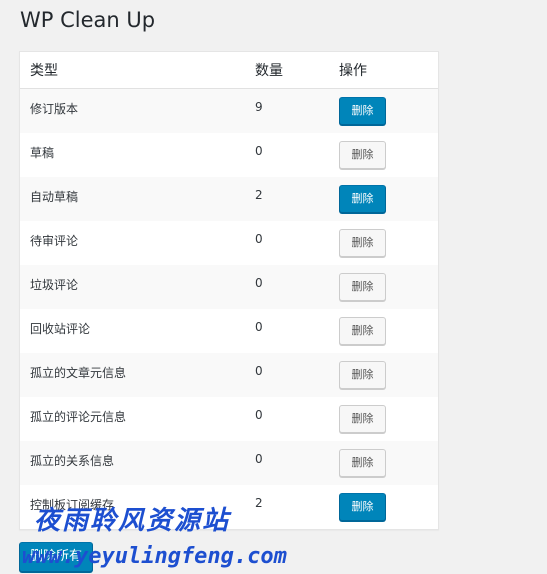  Describe the element at coordinates (229, 111) in the screenshot. I see `table-row: 修订版本 9 删除` at that location.